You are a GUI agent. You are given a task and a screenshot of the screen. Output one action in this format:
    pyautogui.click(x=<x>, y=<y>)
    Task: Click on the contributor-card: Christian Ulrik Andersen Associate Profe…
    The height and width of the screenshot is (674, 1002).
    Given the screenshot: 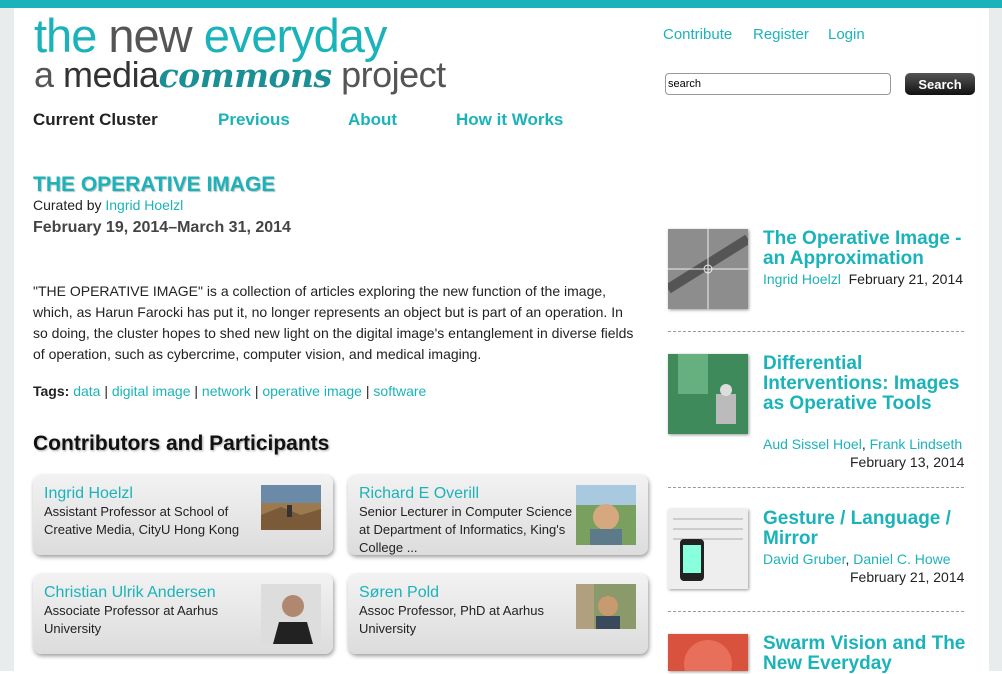 What is the action you would take?
    pyautogui.click(x=183, y=614)
    